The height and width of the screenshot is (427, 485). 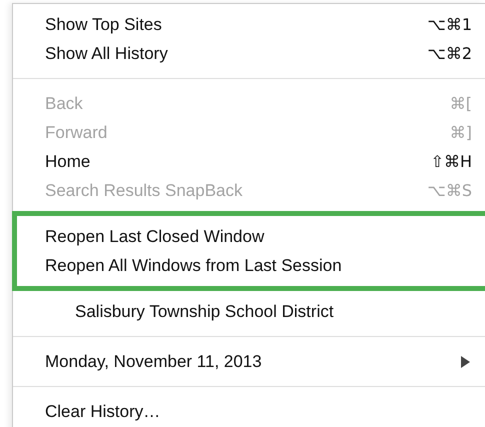 What do you see at coordinates (449, 190) in the screenshot?
I see `shortcut-label: ⌥⌘S` at bounding box center [449, 190].